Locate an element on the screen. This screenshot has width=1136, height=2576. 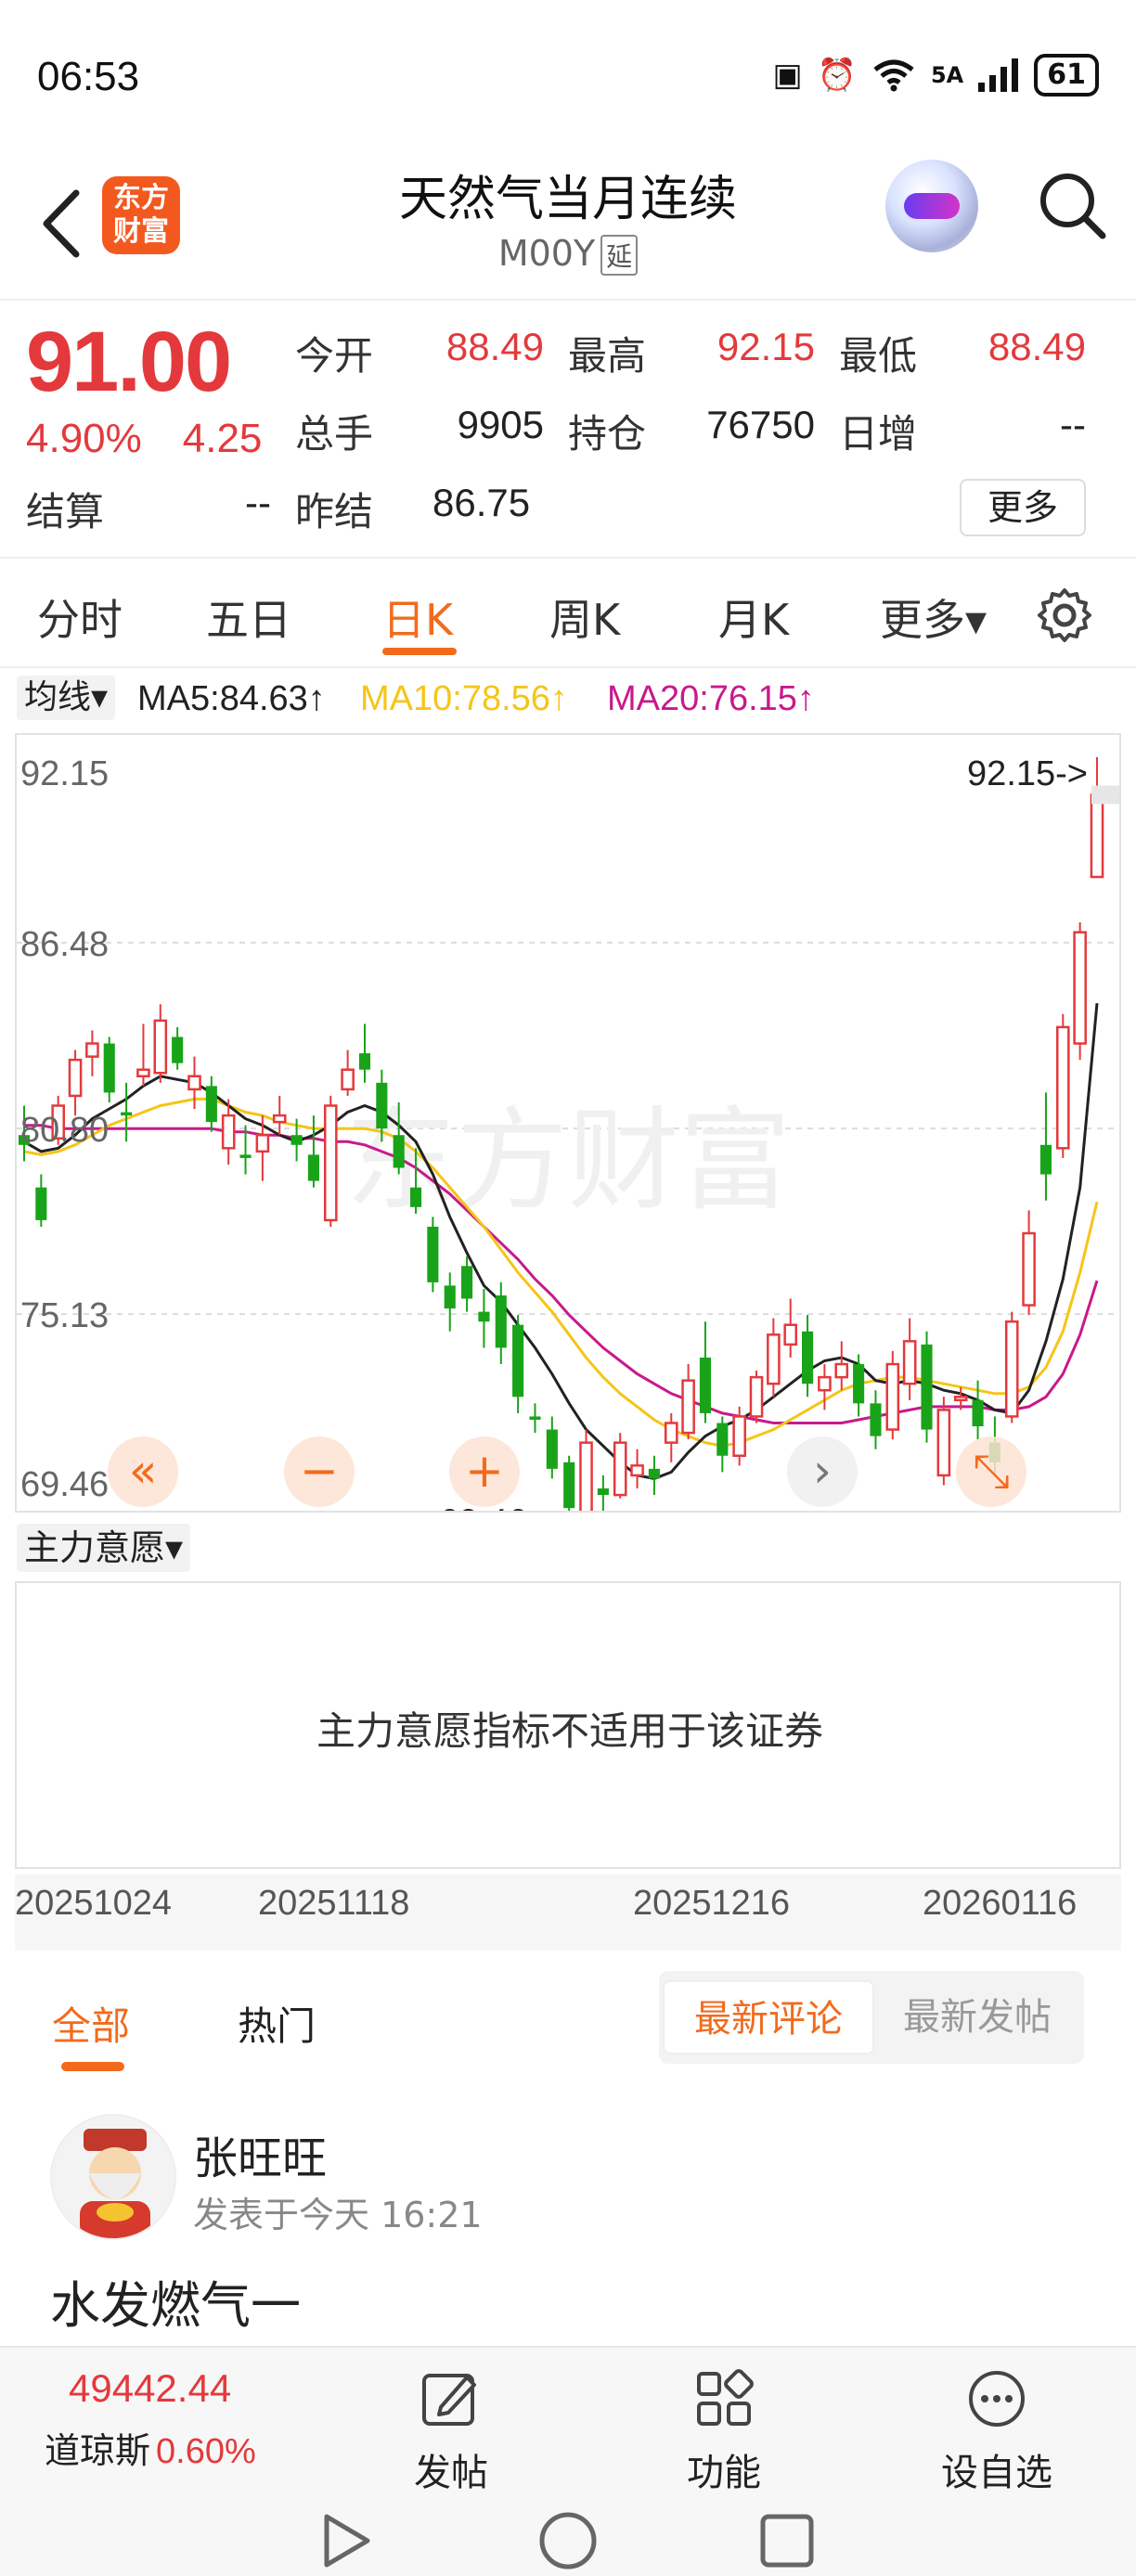
ai-assistant-avatar is located at coordinates (931, 206).